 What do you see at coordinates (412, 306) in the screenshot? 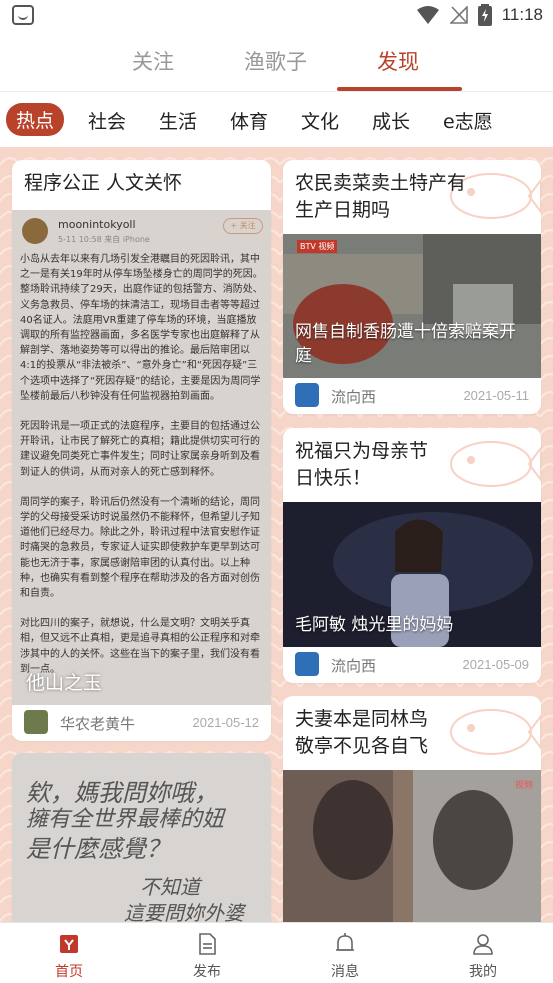
I see `post-image: BTV 视频 网售自制香肠遭十倍索赔案开庭` at bounding box center [412, 306].